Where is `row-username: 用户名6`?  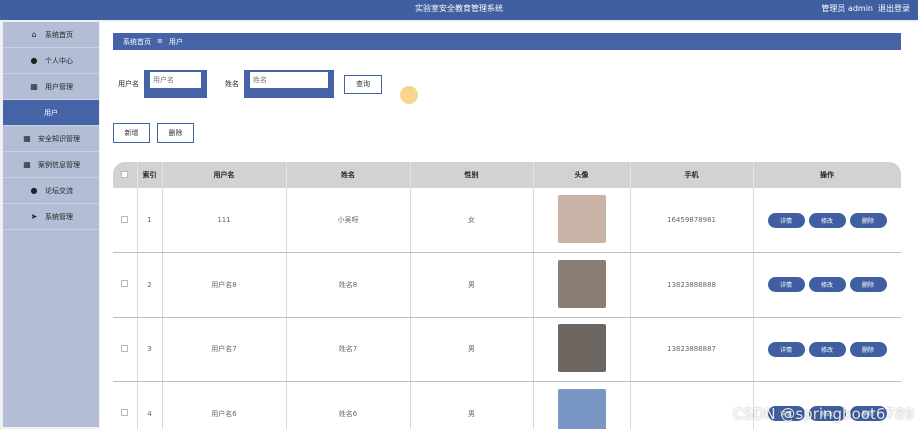
row-username: 用户名6 is located at coordinates (224, 405).